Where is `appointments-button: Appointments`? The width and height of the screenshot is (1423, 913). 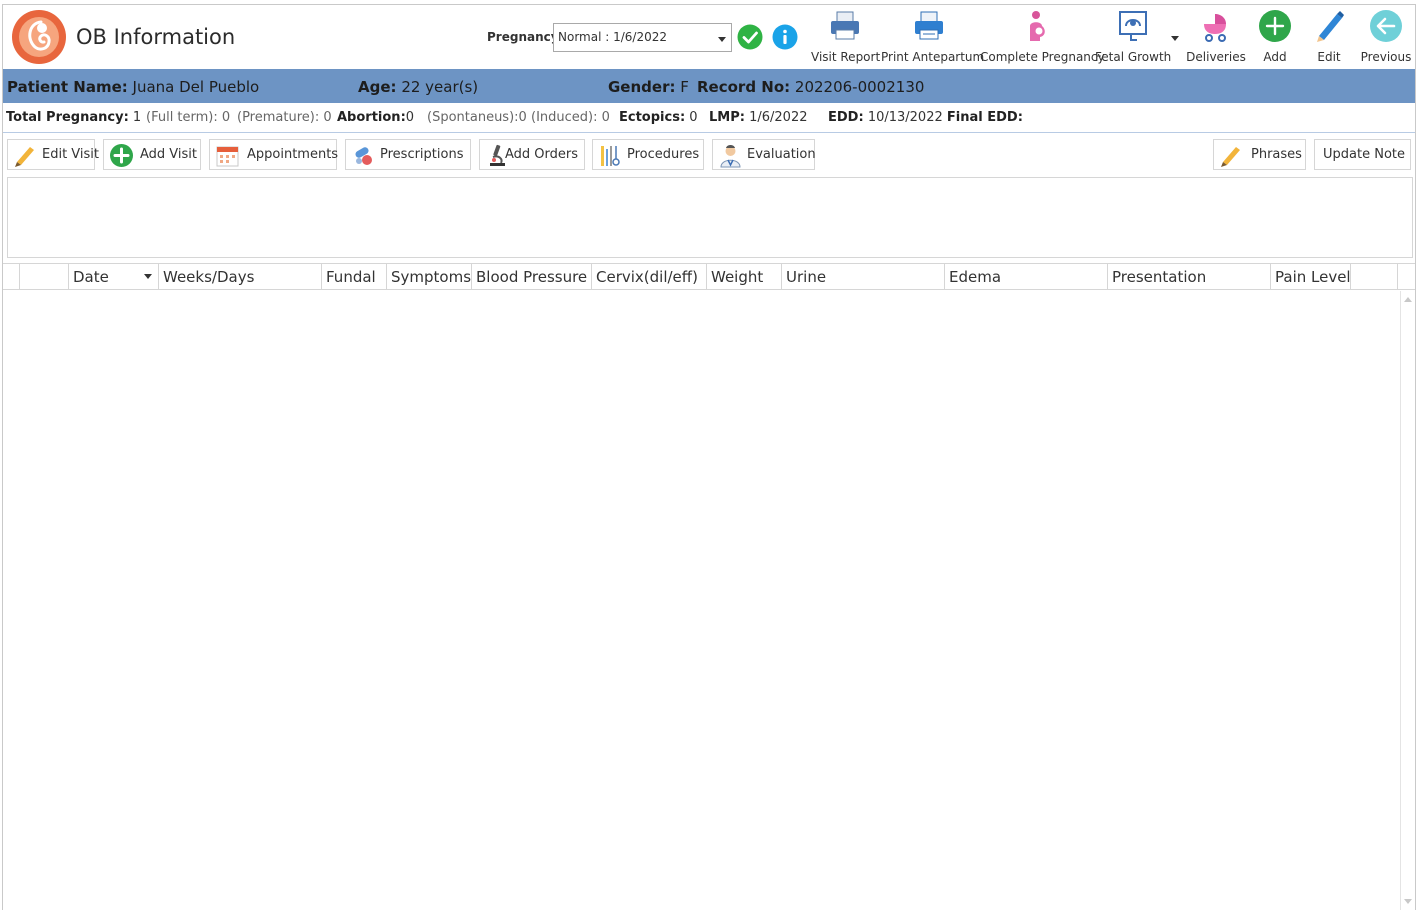 appointments-button: Appointments is located at coordinates (274, 154).